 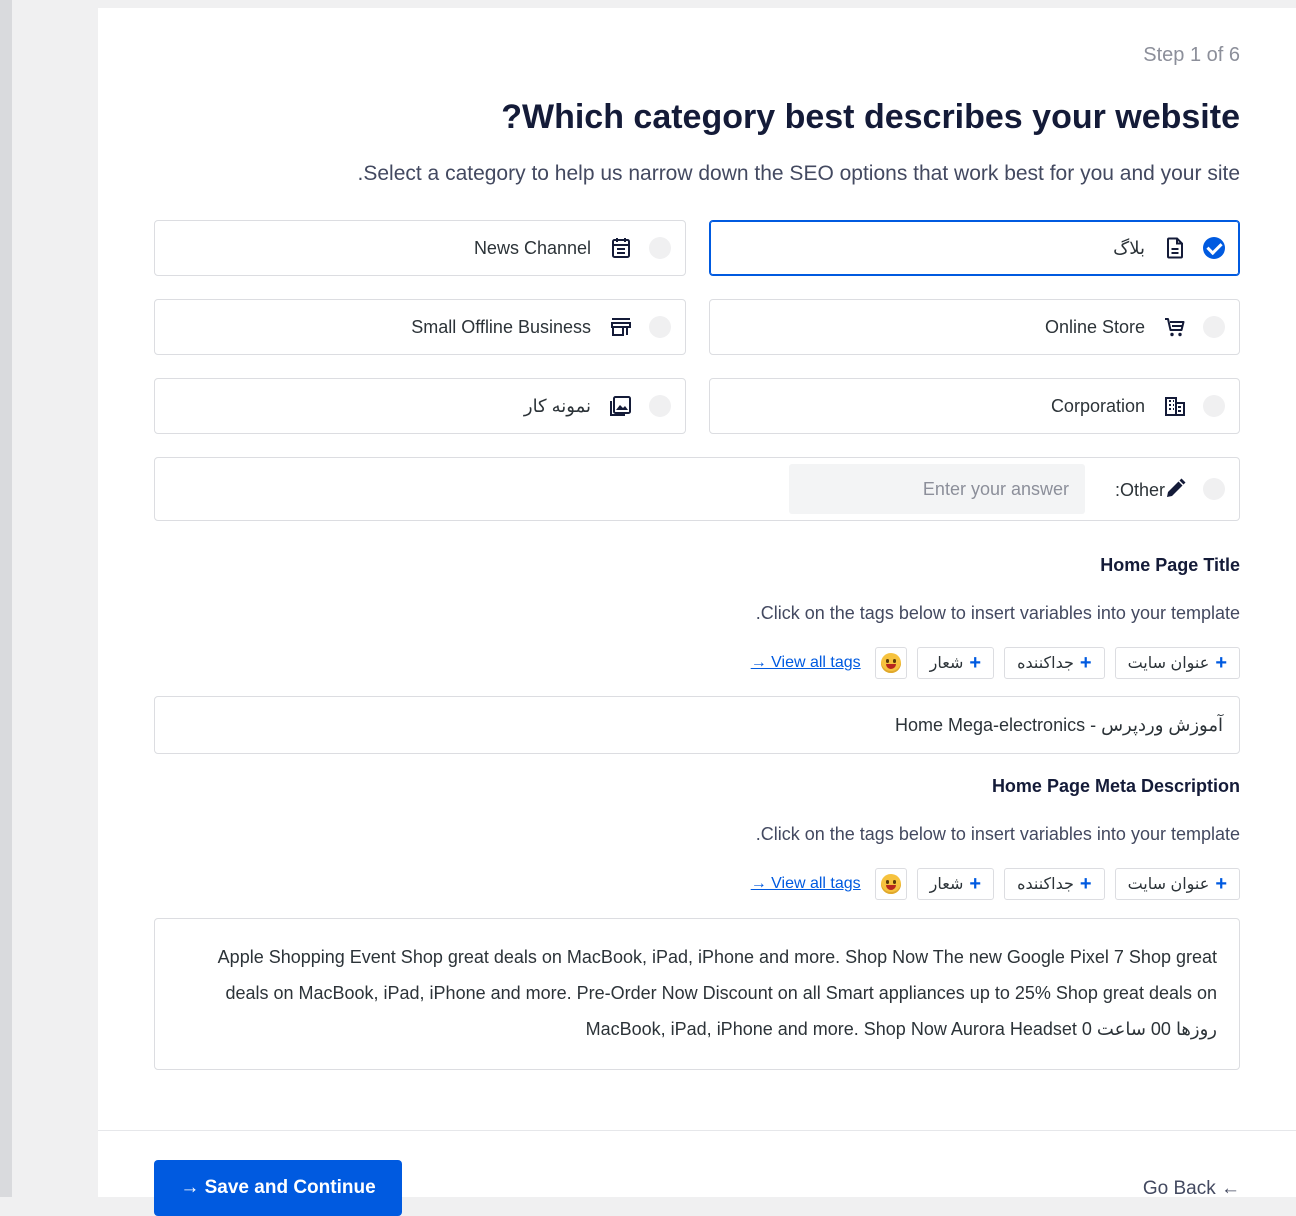 I want to click on option-corporation: Corporation, so click(x=974, y=406).